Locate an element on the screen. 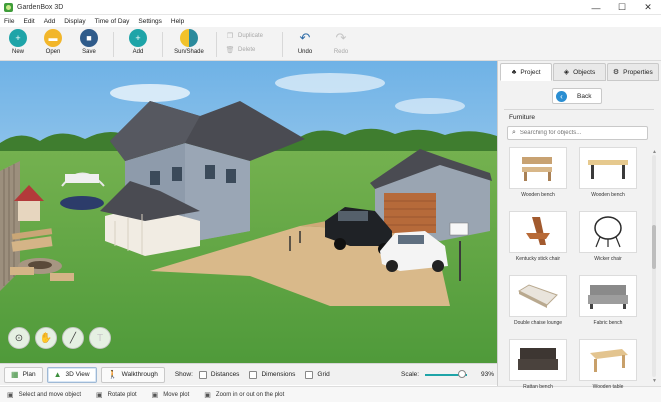  duplicate-button-label: Duplicate is located at coordinates (251, 36).